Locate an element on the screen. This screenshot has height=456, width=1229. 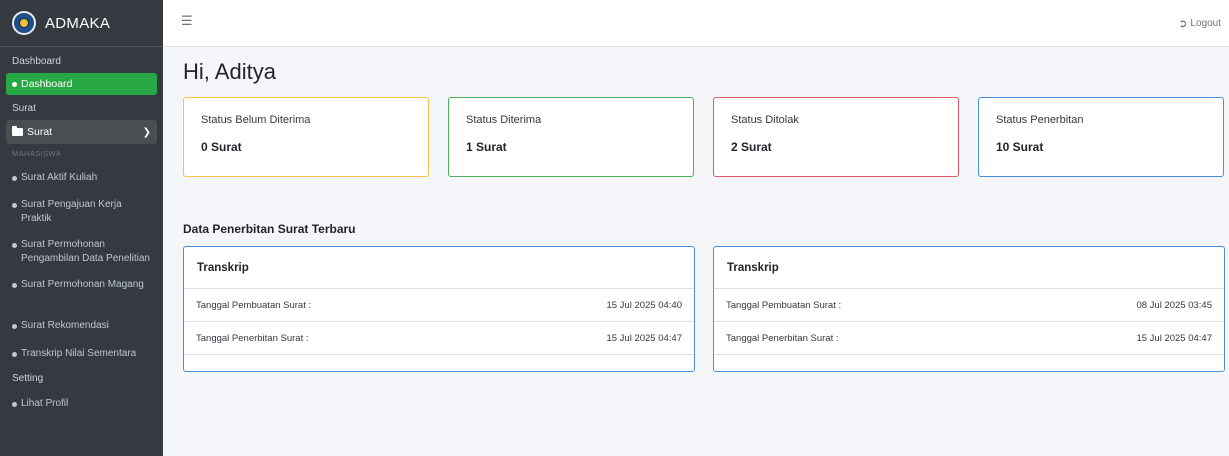
section-title: Data Penerbitan Surat Terbaru is located at coordinates (269, 229).